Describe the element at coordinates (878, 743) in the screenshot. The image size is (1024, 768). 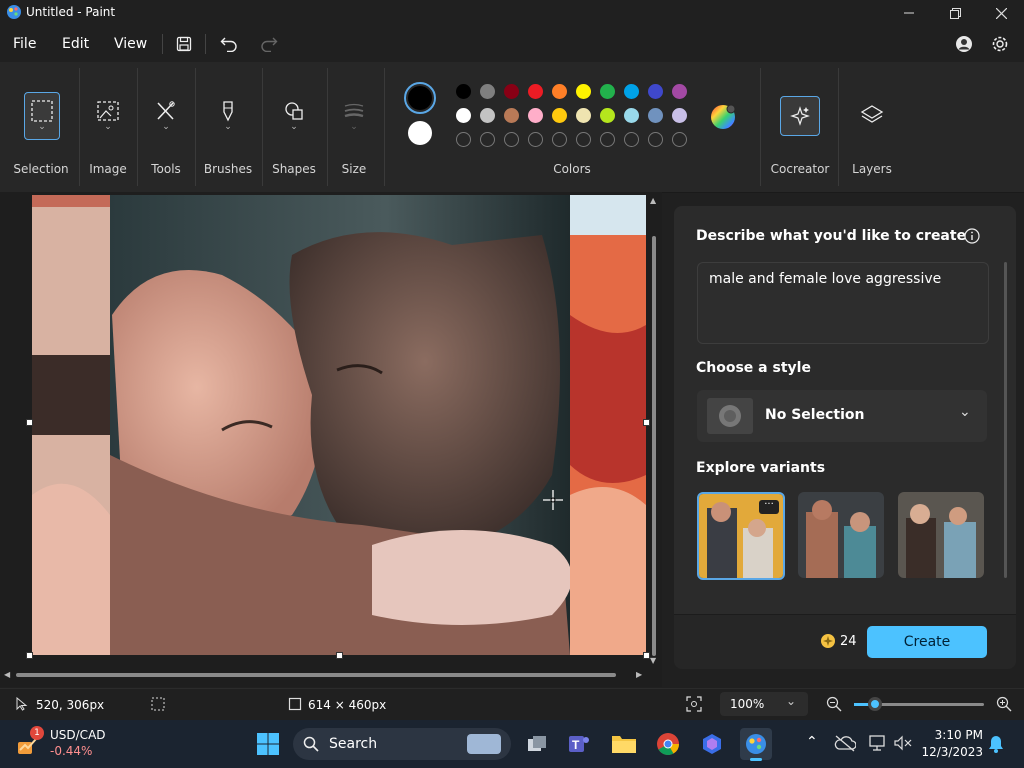
I see `network-icon` at that location.